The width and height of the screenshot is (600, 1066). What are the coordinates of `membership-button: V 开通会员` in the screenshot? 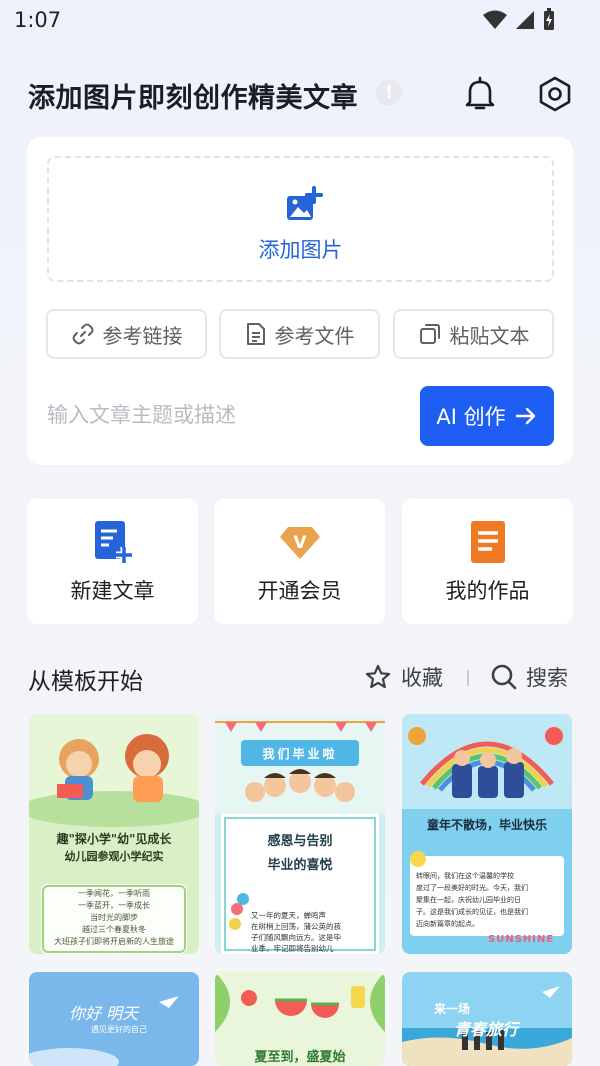 It's located at (299, 561).